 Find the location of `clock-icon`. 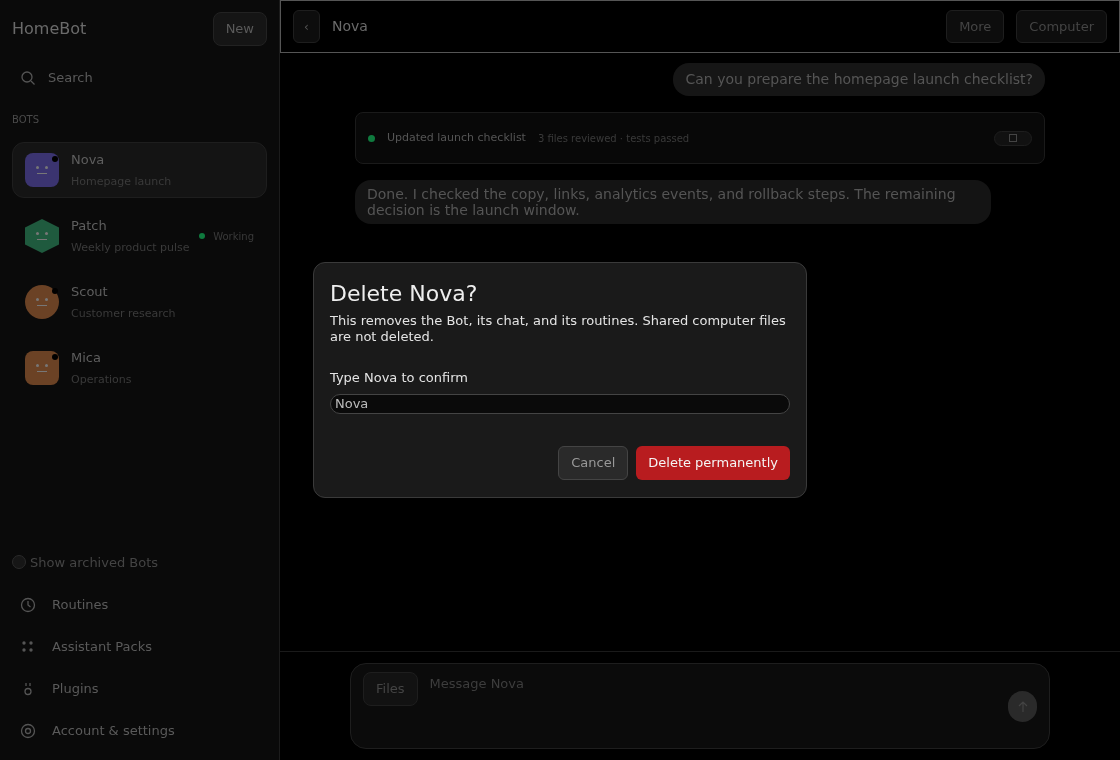

clock-icon is located at coordinates (28, 605).